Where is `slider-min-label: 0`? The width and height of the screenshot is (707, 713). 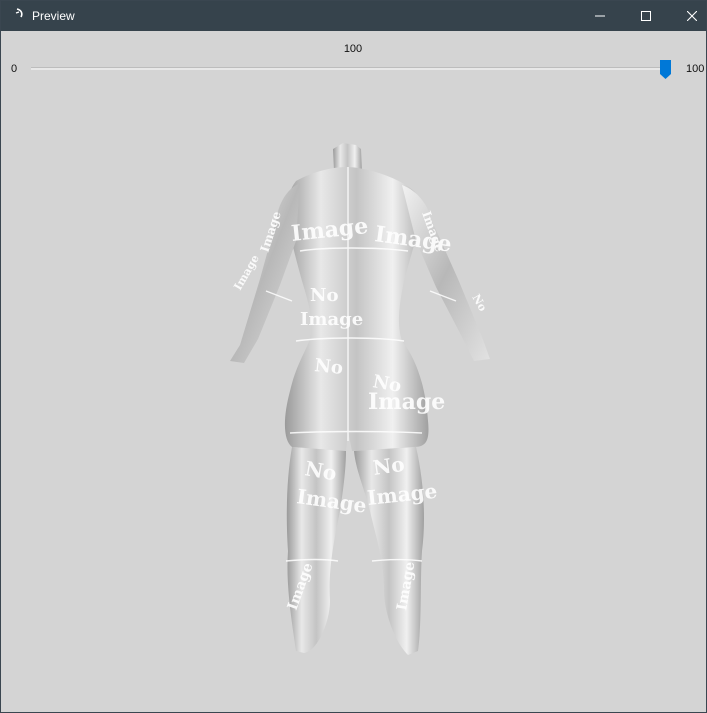 slider-min-label: 0 is located at coordinates (14, 69).